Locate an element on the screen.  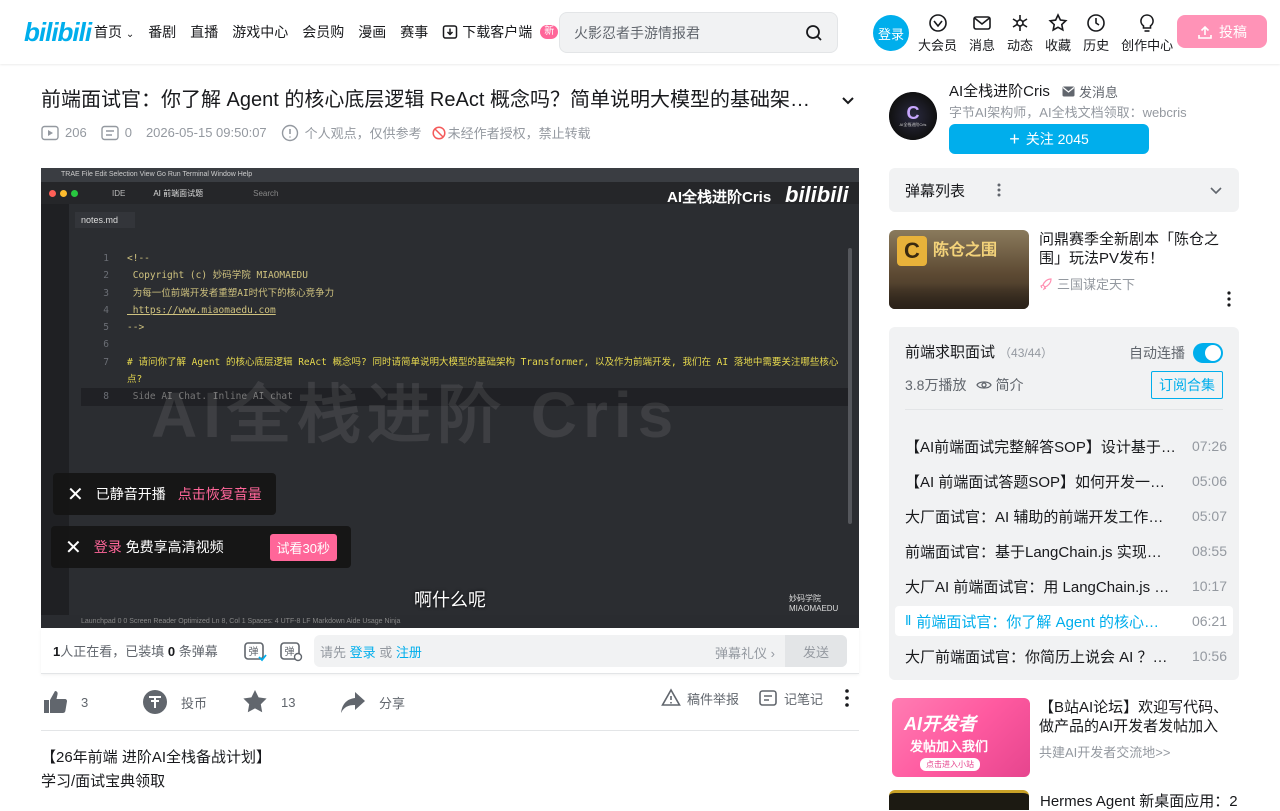
history-entry: 历史 is located at coordinates (1096, 33).